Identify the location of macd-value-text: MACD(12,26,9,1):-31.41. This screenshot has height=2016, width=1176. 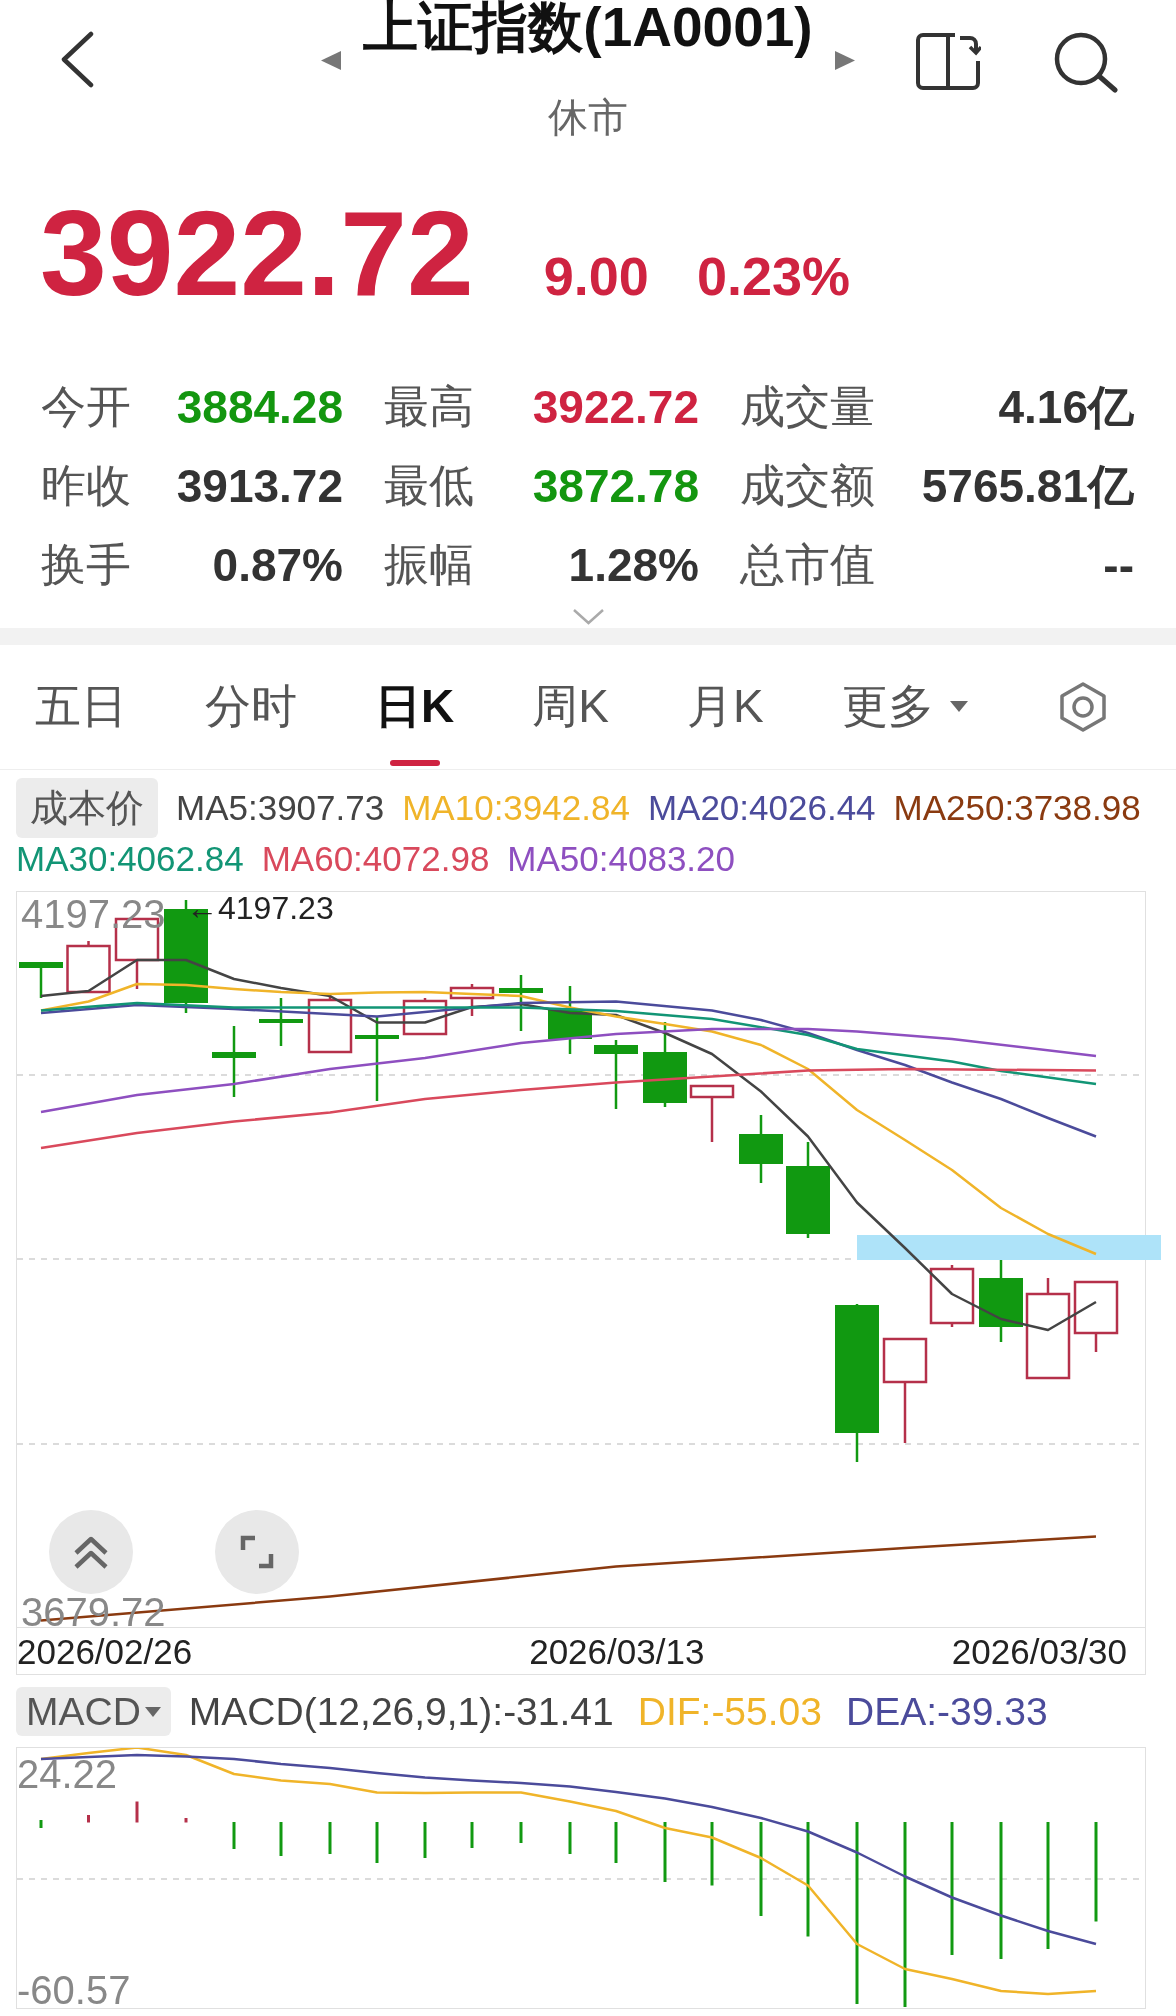
(401, 1712).